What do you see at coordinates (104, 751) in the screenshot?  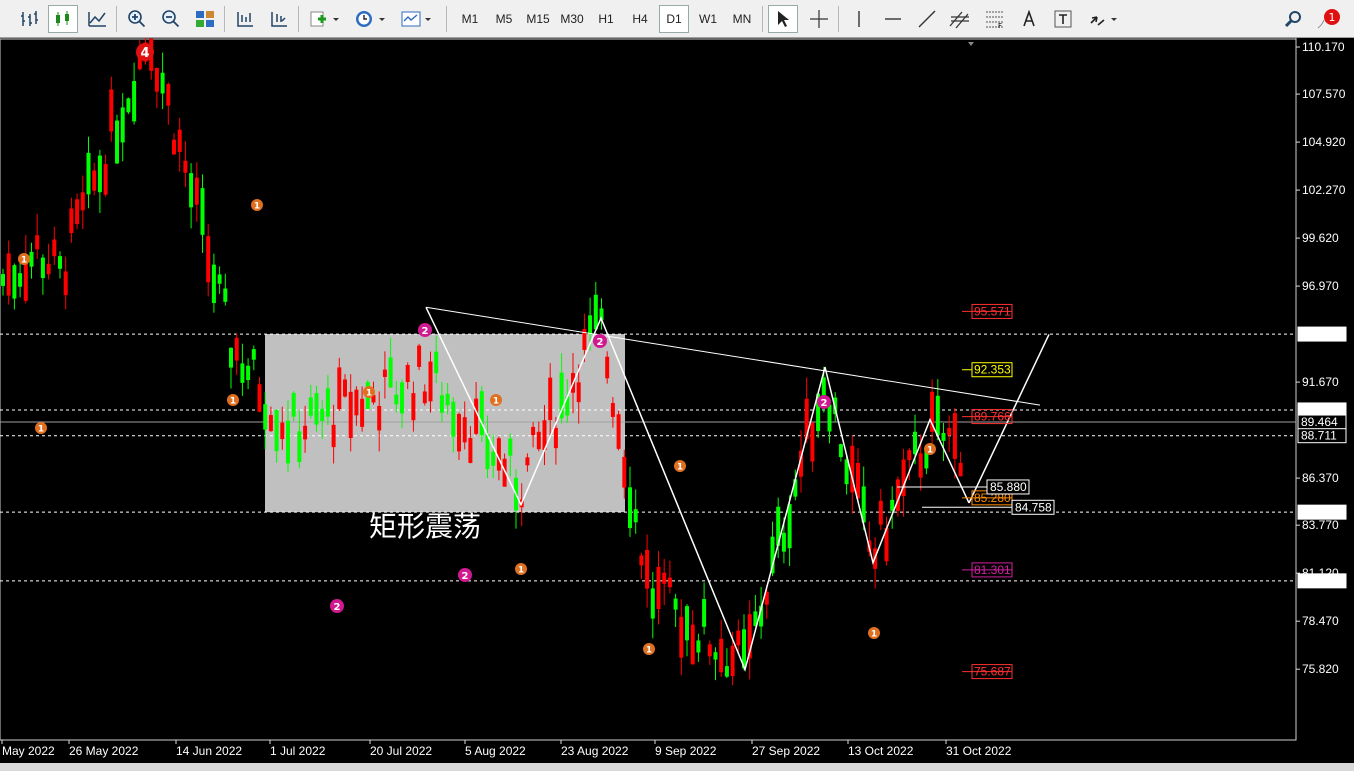 I see `date-tick-label: 26 May 2022` at bounding box center [104, 751].